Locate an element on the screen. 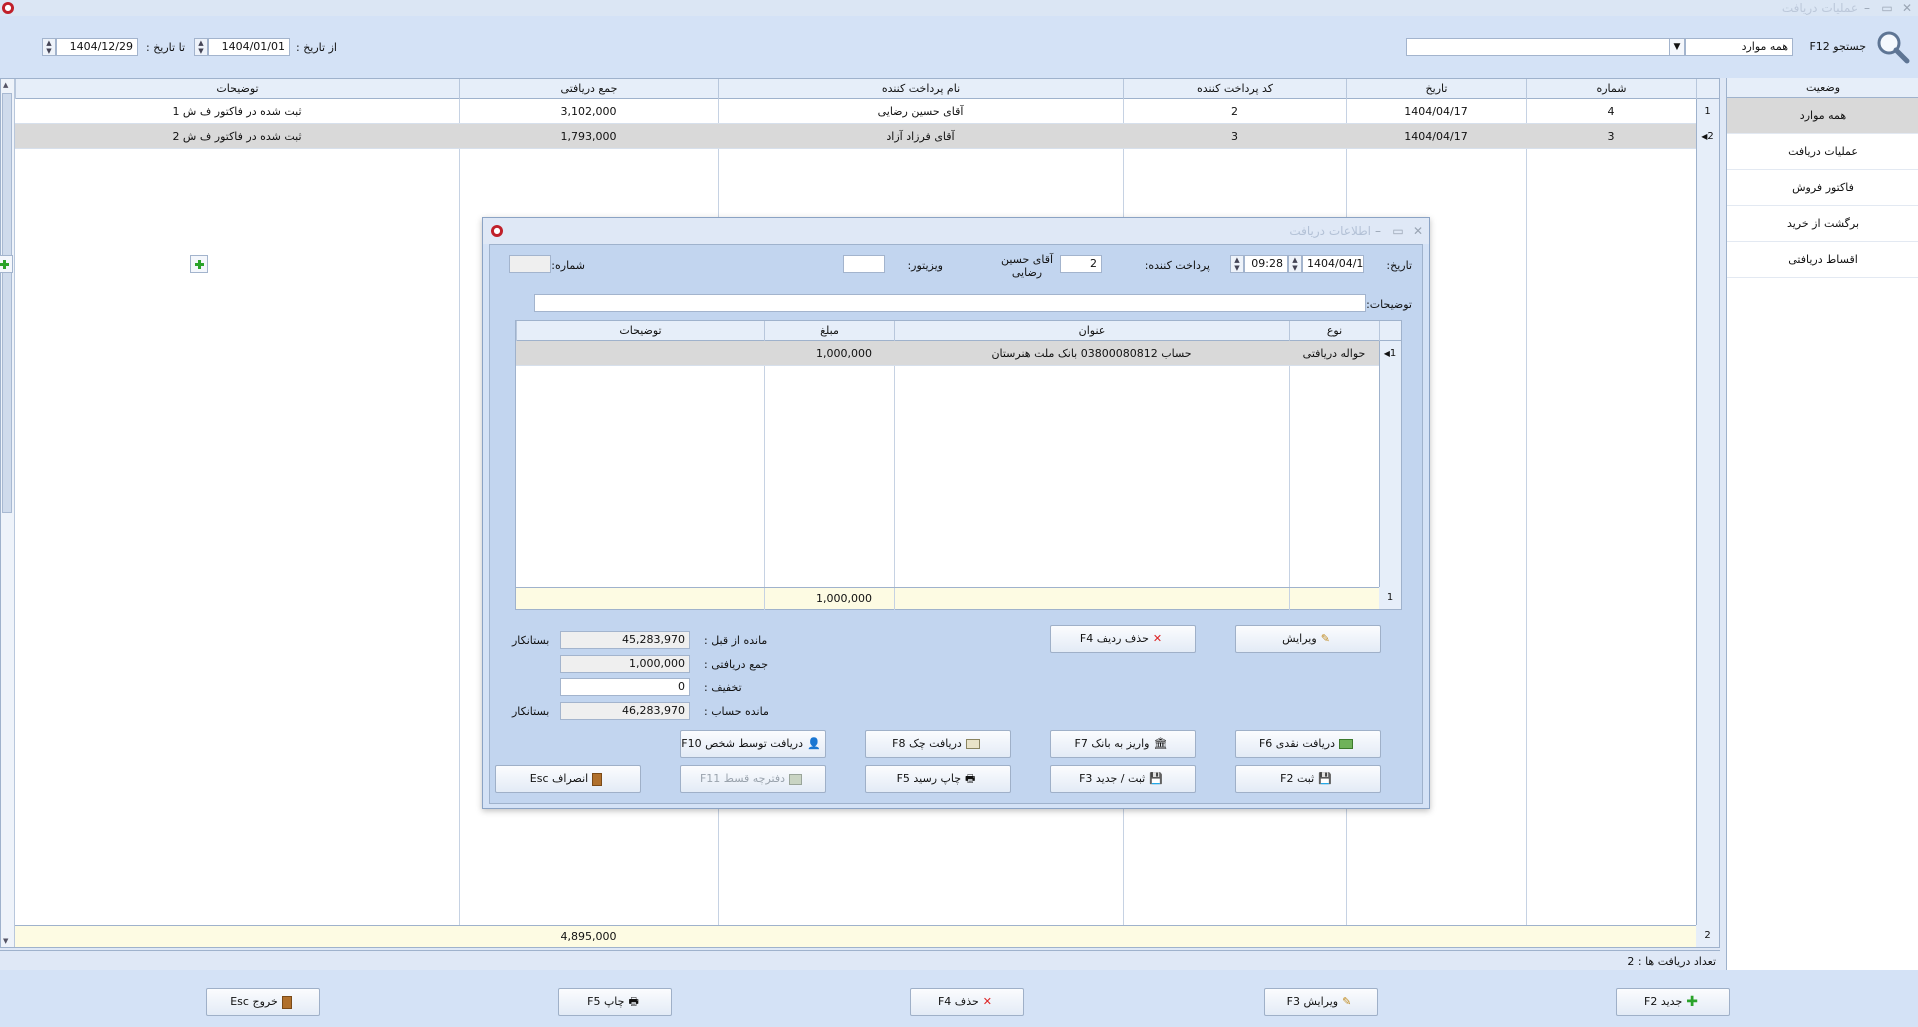 The width and height of the screenshot is (1918, 1027). installment-book-icon is located at coordinates (796, 779).